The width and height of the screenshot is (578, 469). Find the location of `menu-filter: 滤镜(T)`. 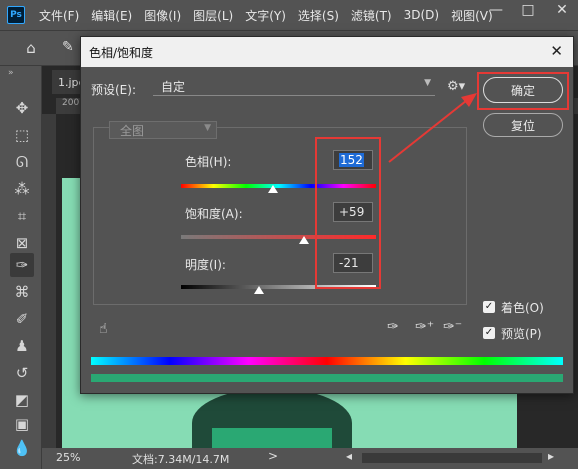

menu-filter: 滤镜(T) is located at coordinates (371, 15).